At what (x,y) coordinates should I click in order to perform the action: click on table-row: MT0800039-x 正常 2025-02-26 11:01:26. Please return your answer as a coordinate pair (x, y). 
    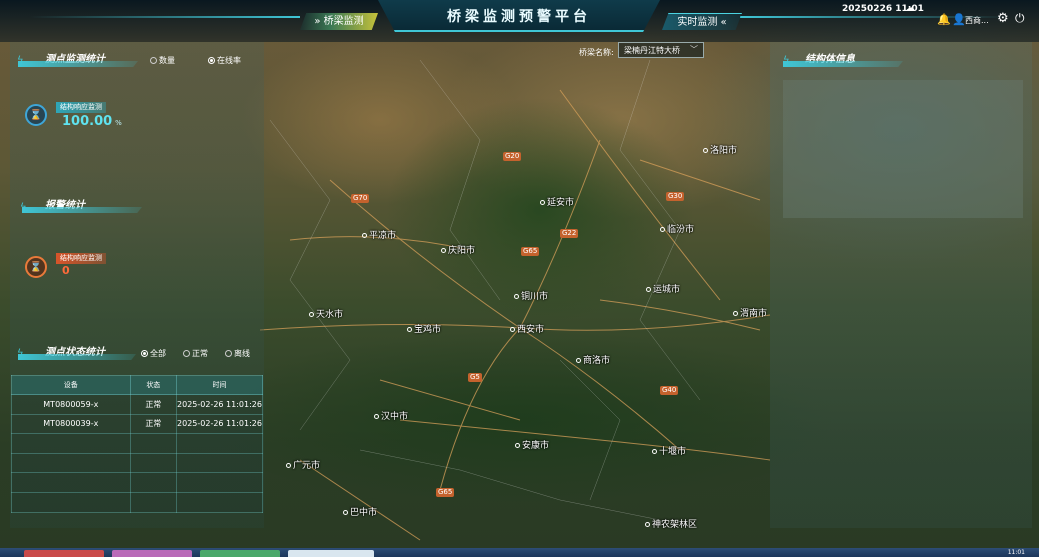
    Looking at the image, I should click on (137, 424).